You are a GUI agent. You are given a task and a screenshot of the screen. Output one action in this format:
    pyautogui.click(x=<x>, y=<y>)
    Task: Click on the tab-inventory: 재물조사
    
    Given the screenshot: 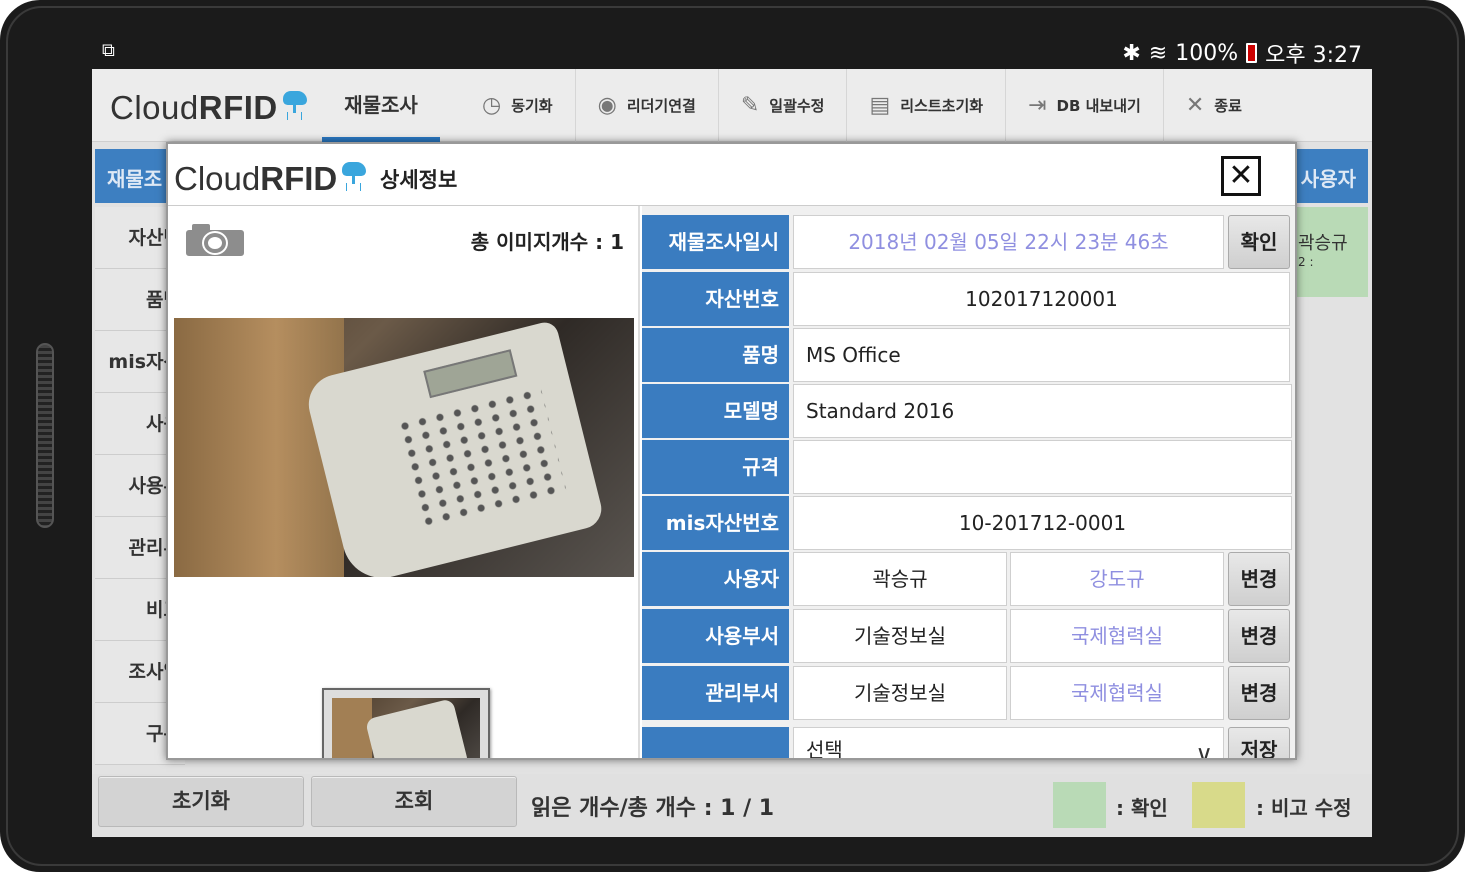 What is the action you would take?
    pyautogui.click(x=381, y=105)
    